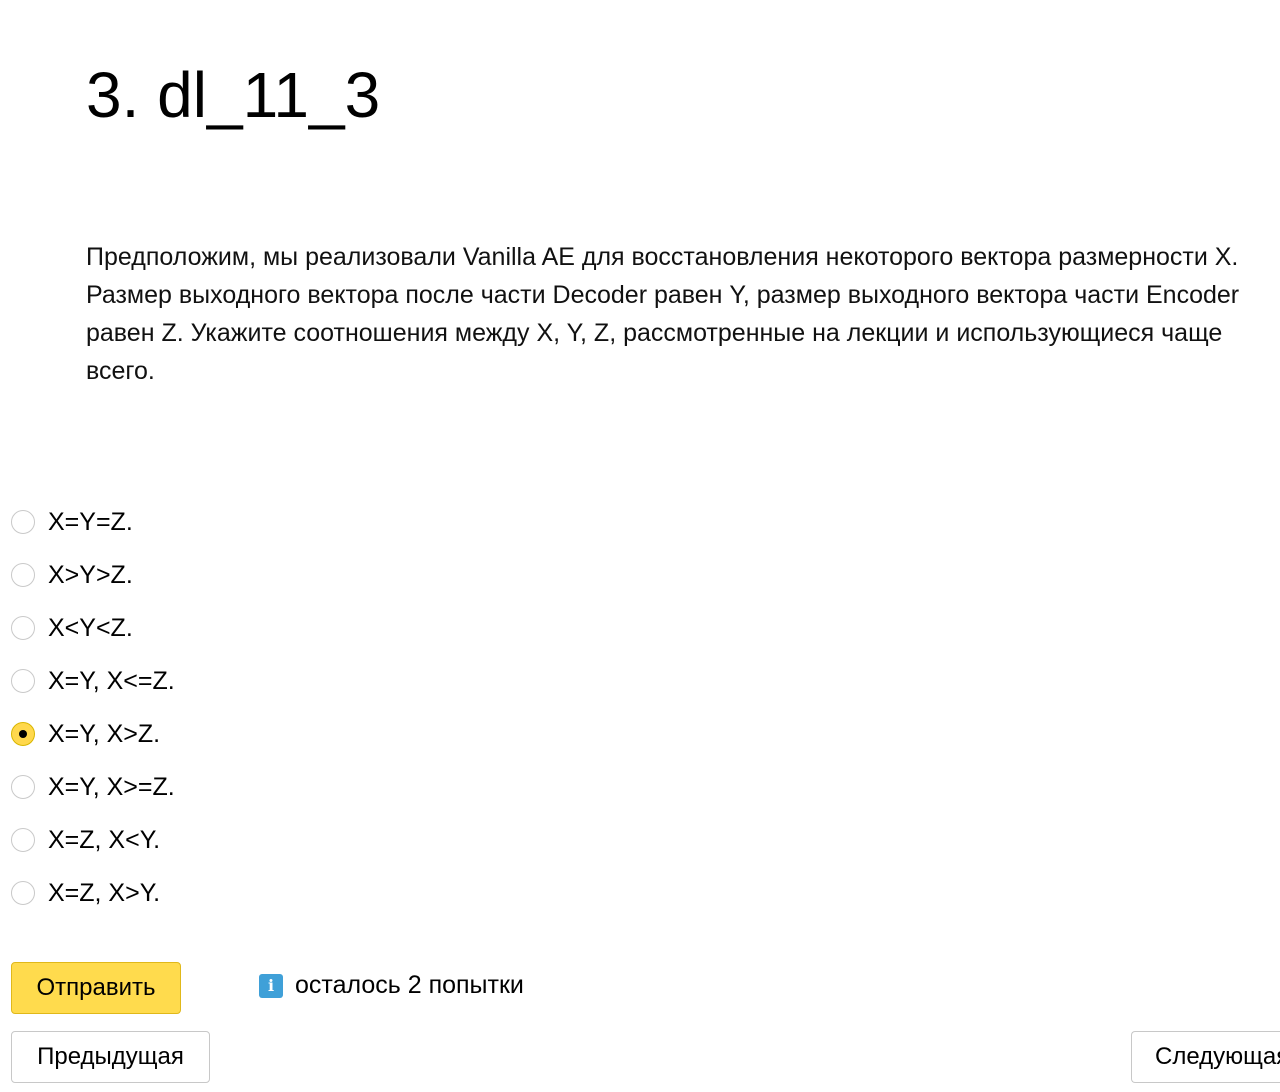 Image resolution: width=1280 pixels, height=1092 pixels. Describe the element at coordinates (310, 786) in the screenshot. I see `answer-option: X=Y, X>=Z.` at that location.